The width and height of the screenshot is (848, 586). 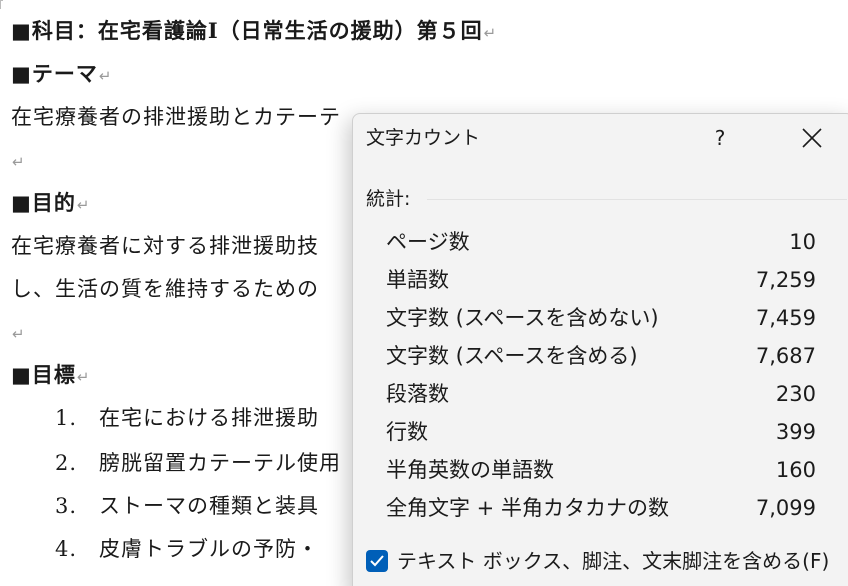 I want to click on stat-row-paragraphs: 段落数 230, so click(x=601, y=397).